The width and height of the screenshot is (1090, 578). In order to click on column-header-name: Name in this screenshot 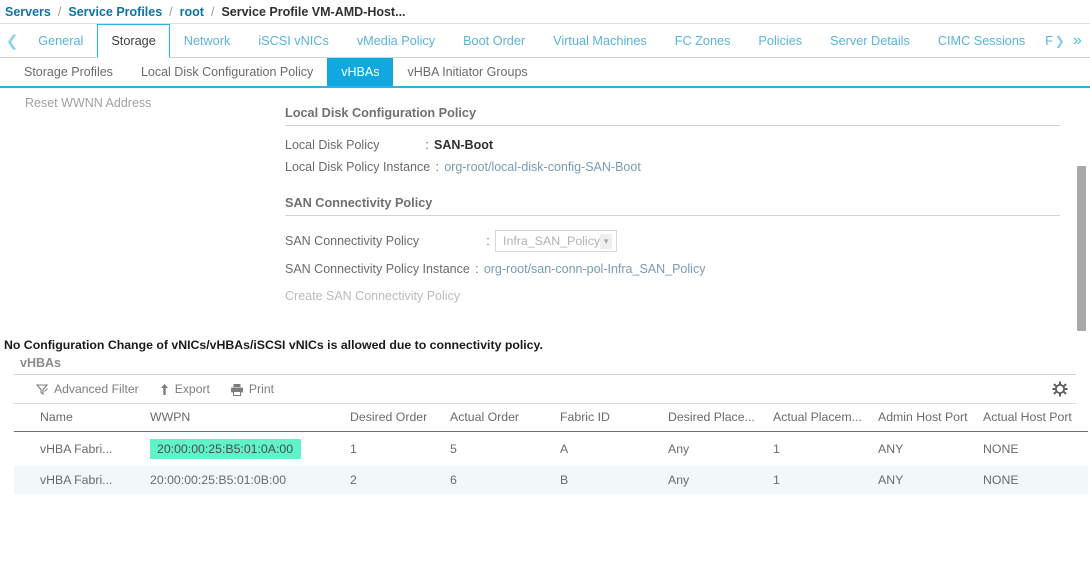, I will do `click(82, 418)`.